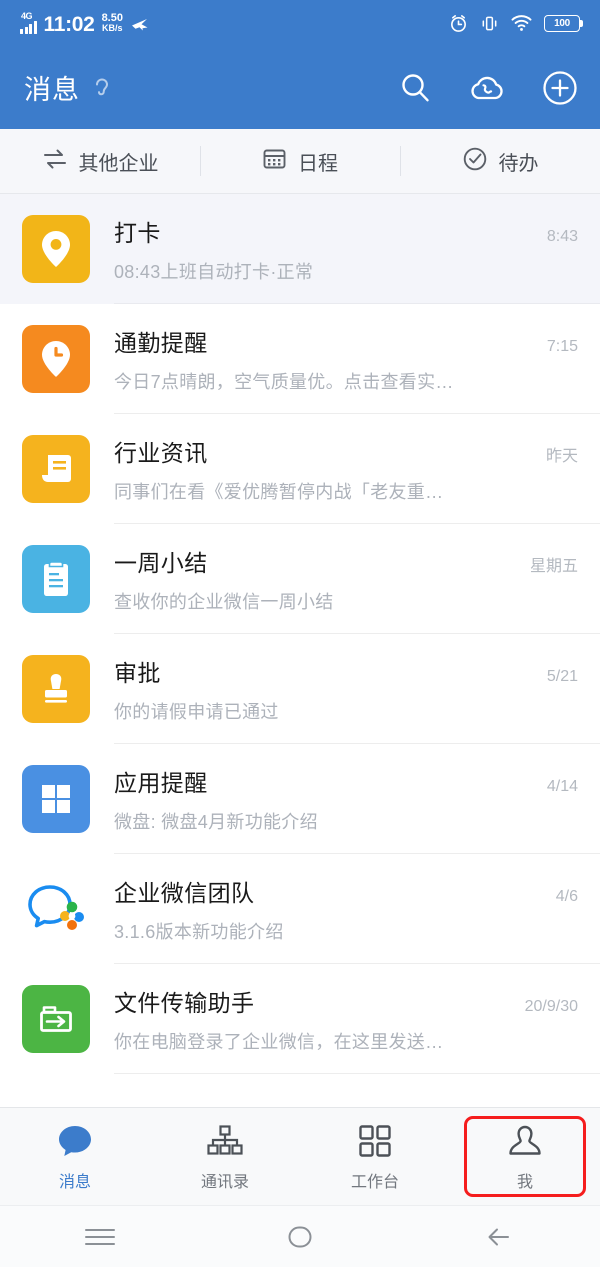  What do you see at coordinates (140, 24) in the screenshot?
I see `location-arrow-icon` at bounding box center [140, 24].